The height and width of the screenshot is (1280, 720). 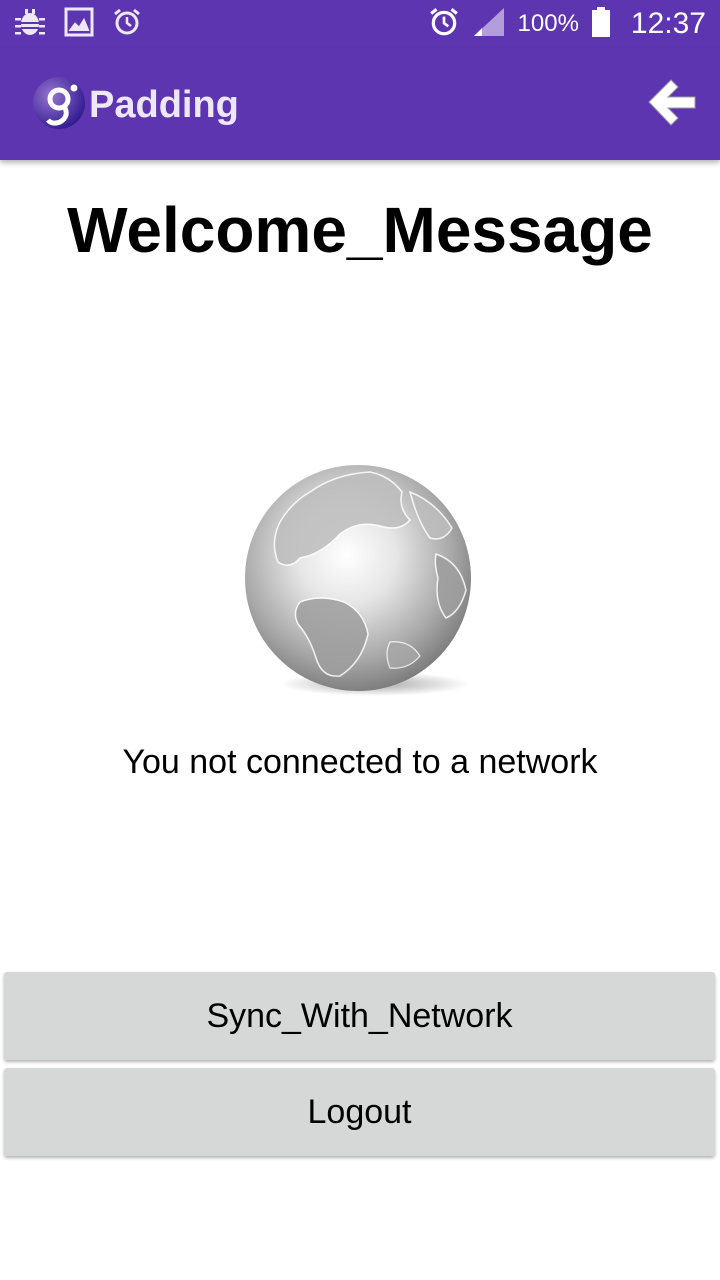 What do you see at coordinates (360, 104) in the screenshot?
I see `app-bar: Padding` at bounding box center [360, 104].